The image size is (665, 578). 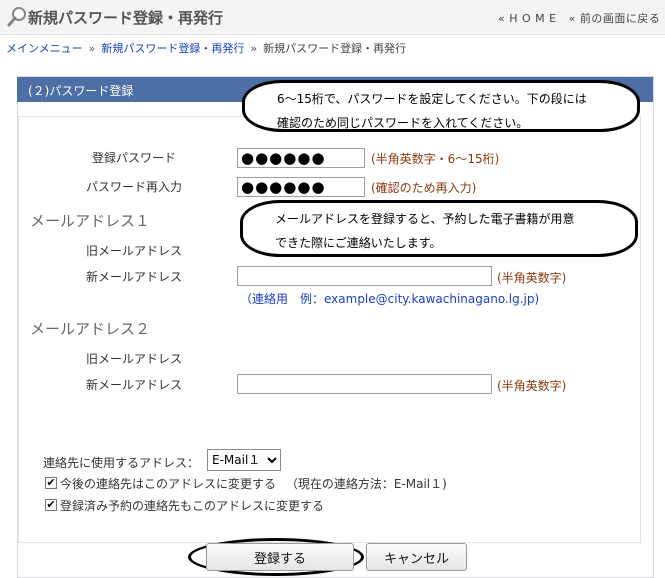 I want to click on submit-button: 登録する, so click(x=280, y=557).